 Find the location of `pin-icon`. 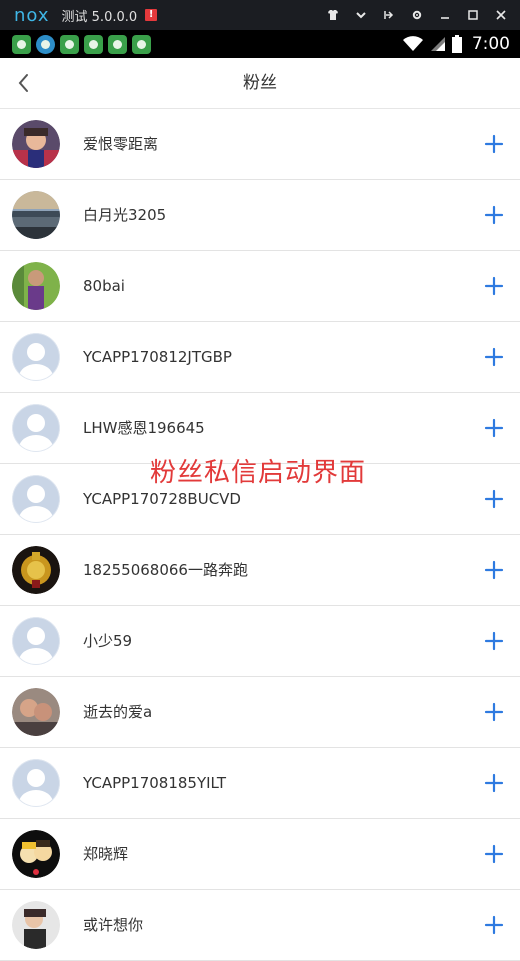

pin-icon is located at coordinates (389, 15).